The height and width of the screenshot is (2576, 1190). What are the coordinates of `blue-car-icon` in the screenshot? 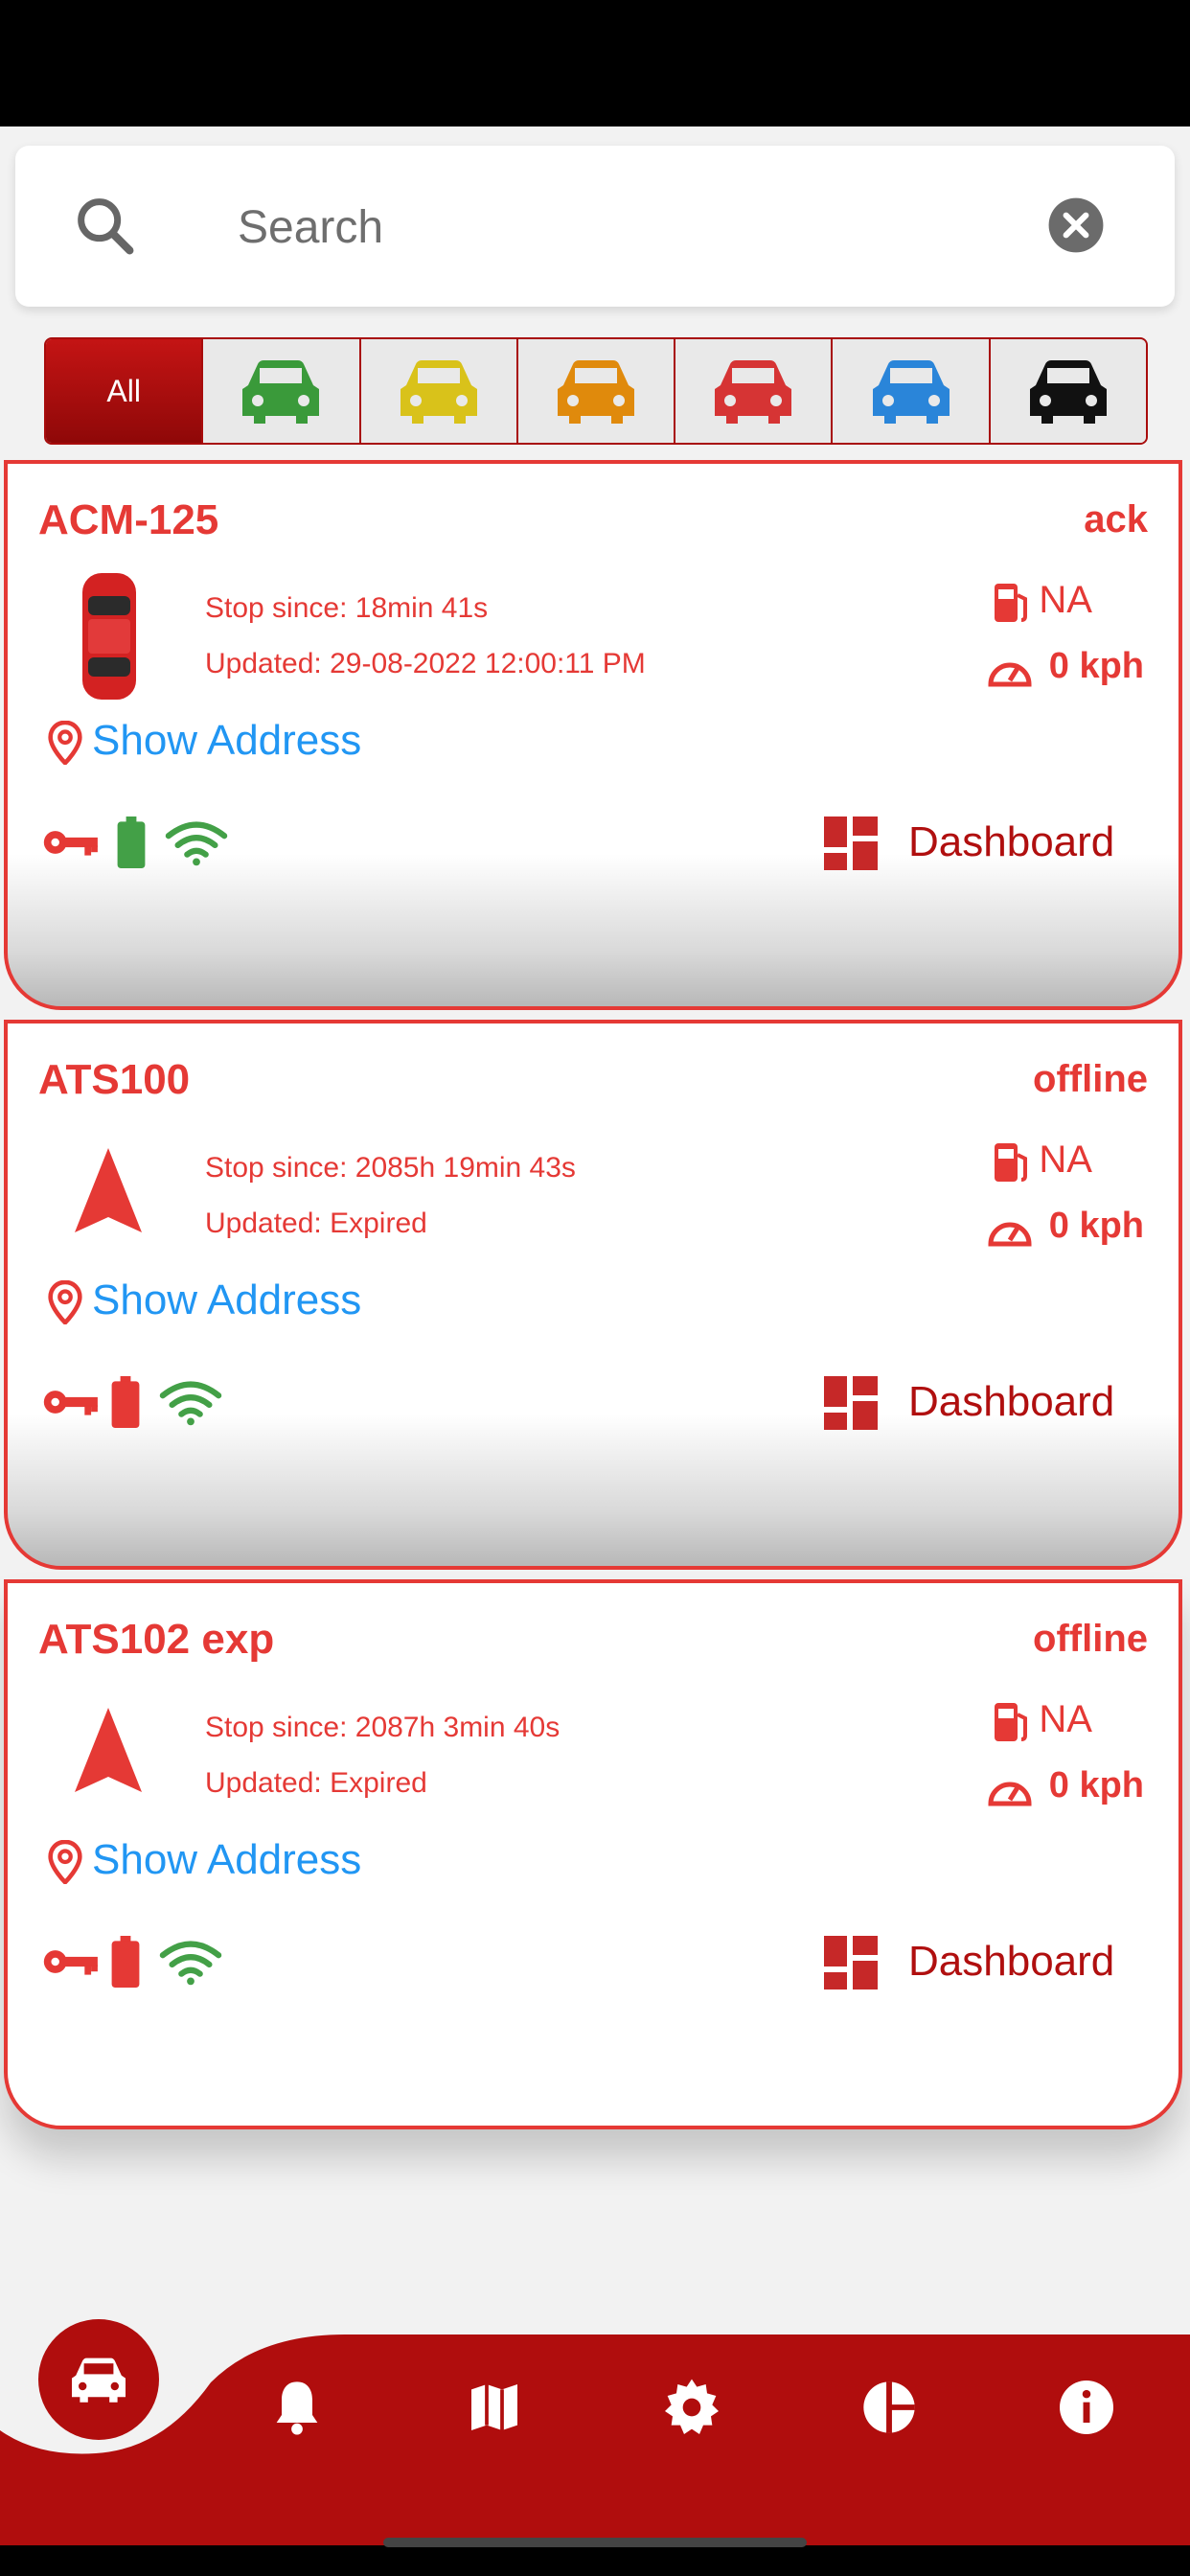 It's located at (911, 392).